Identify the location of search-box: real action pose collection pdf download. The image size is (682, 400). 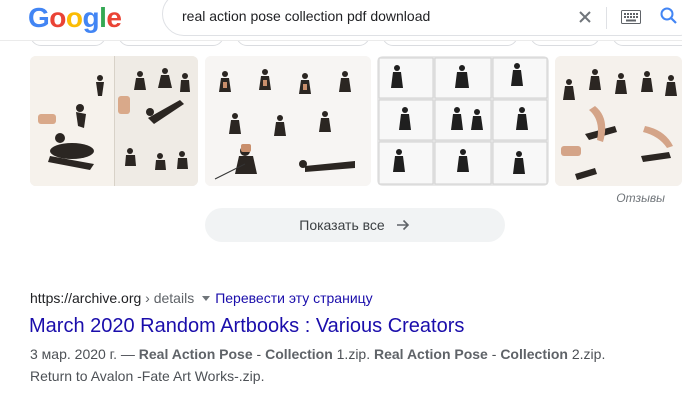
(422, 18).